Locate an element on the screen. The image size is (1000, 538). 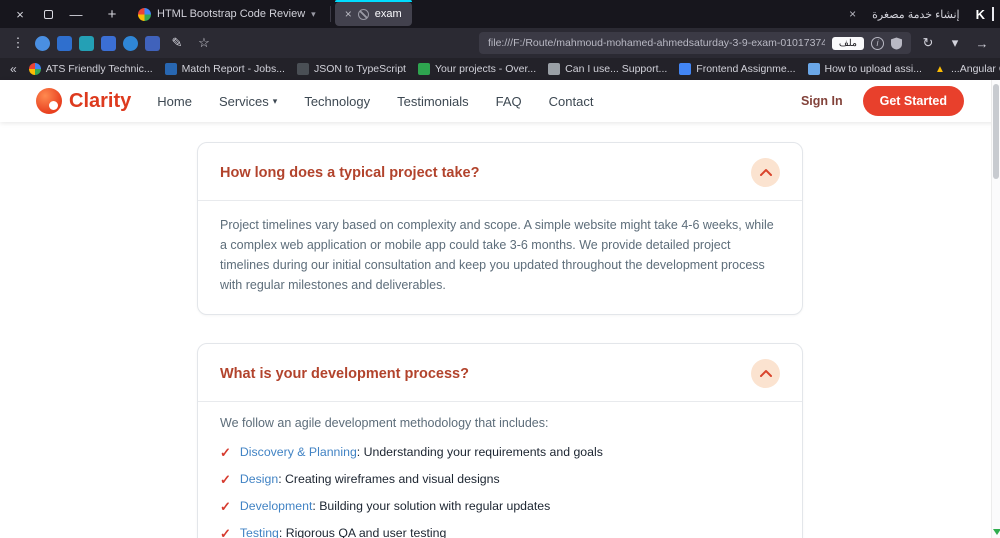
info-icon: i is located at coordinates (877, 43).